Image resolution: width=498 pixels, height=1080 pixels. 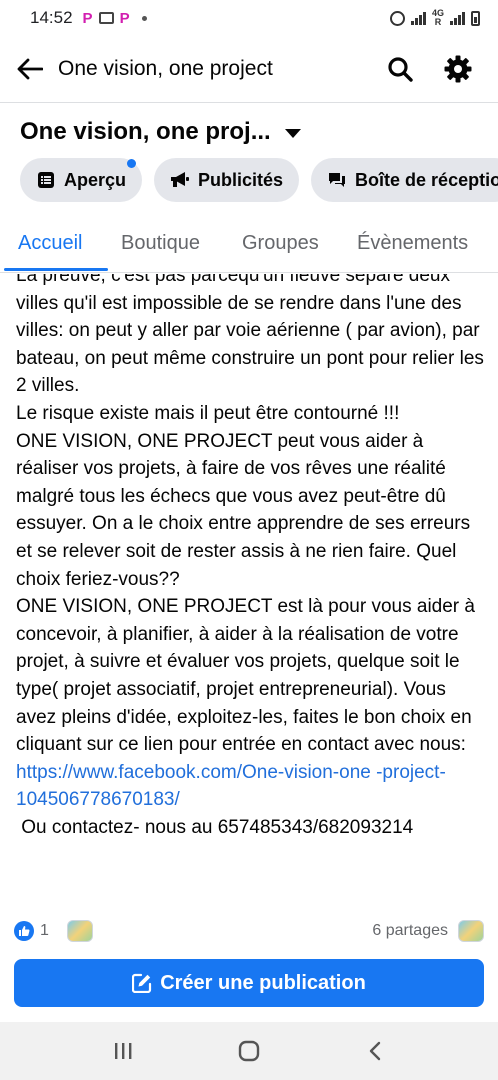 What do you see at coordinates (44, 931) in the screenshot?
I see `like-count: 1` at bounding box center [44, 931].